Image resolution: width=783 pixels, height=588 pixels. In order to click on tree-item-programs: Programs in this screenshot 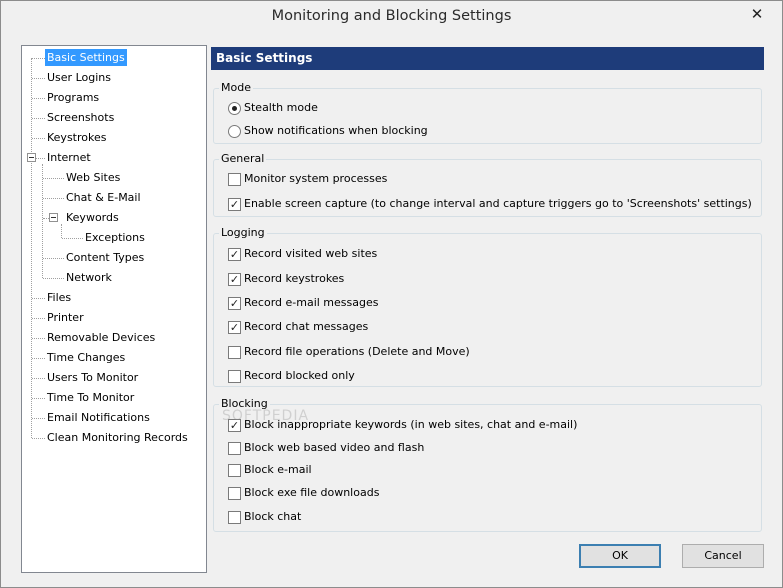, I will do `click(73, 97)`.